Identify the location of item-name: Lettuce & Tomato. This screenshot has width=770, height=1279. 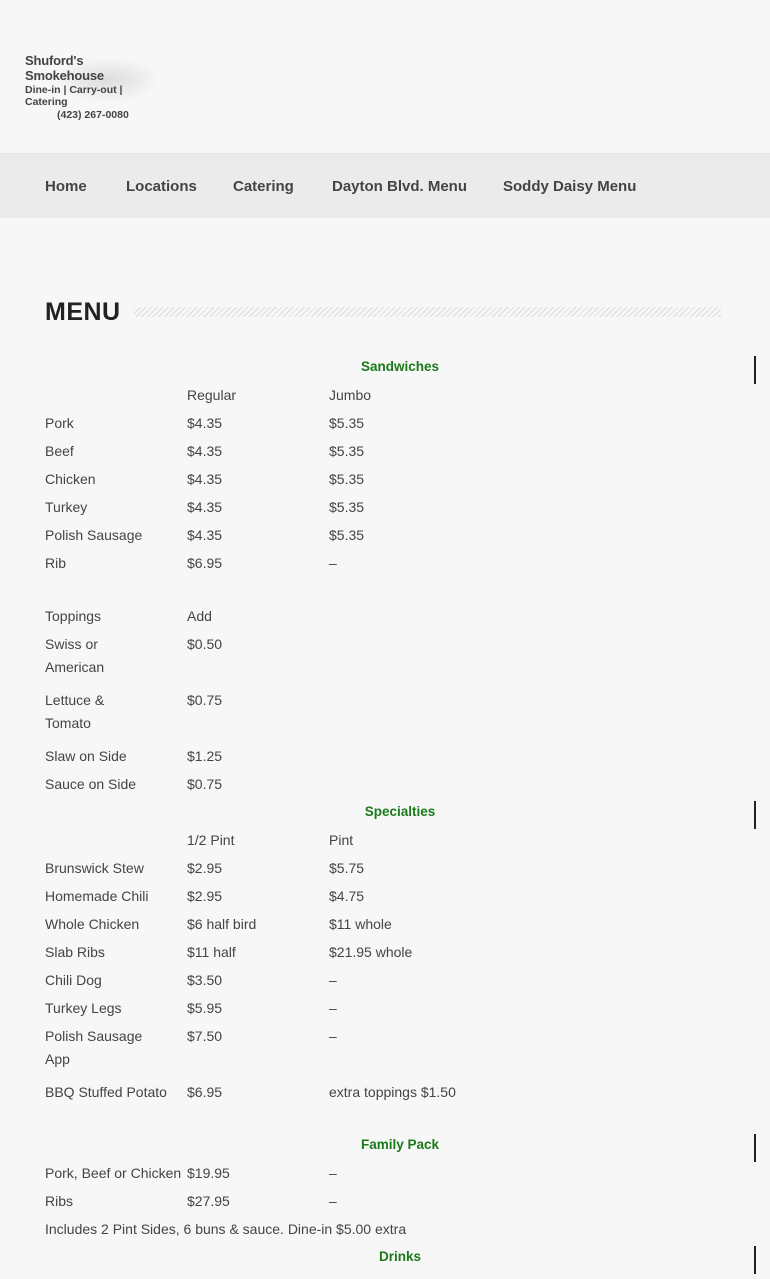
(75, 711).